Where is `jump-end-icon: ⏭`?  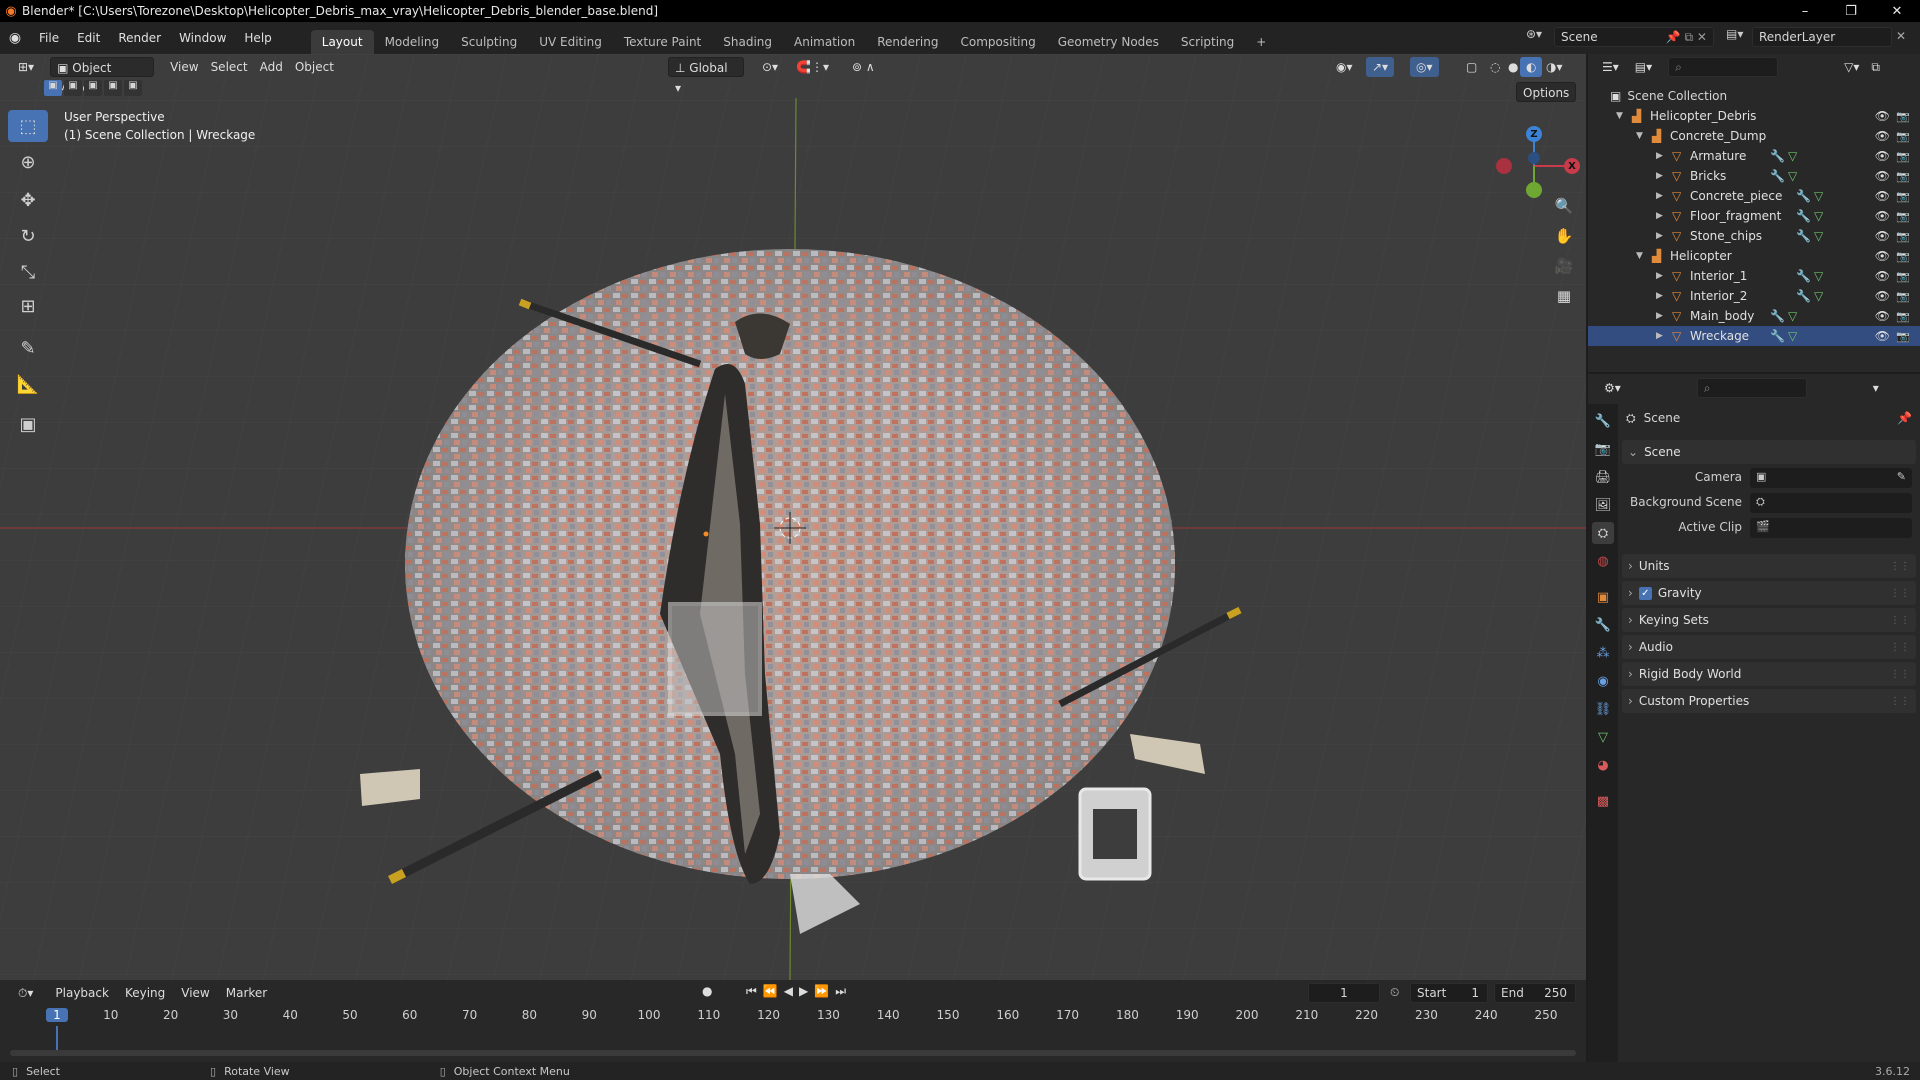
jump-end-icon: ⏭ is located at coordinates (843, 991).